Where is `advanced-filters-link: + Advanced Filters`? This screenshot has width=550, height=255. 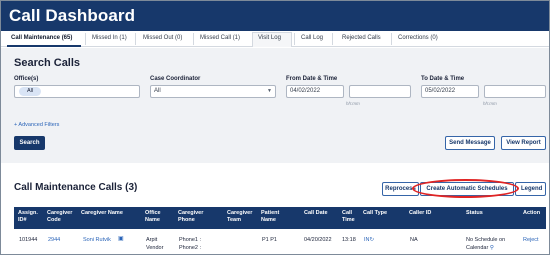
advanced-filters-link: + Advanced Filters is located at coordinates (36, 125).